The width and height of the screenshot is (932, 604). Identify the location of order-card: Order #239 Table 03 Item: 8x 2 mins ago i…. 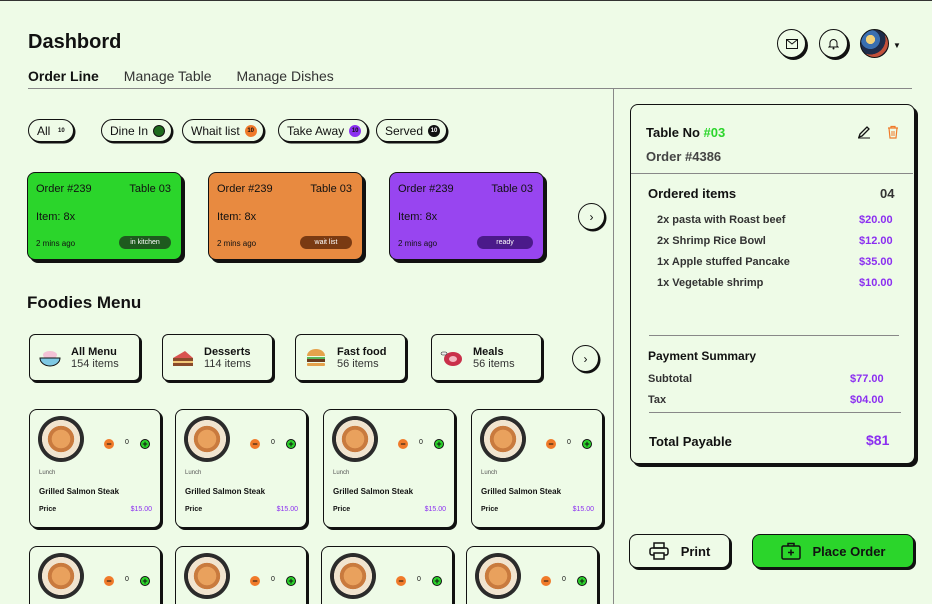
(104, 216).